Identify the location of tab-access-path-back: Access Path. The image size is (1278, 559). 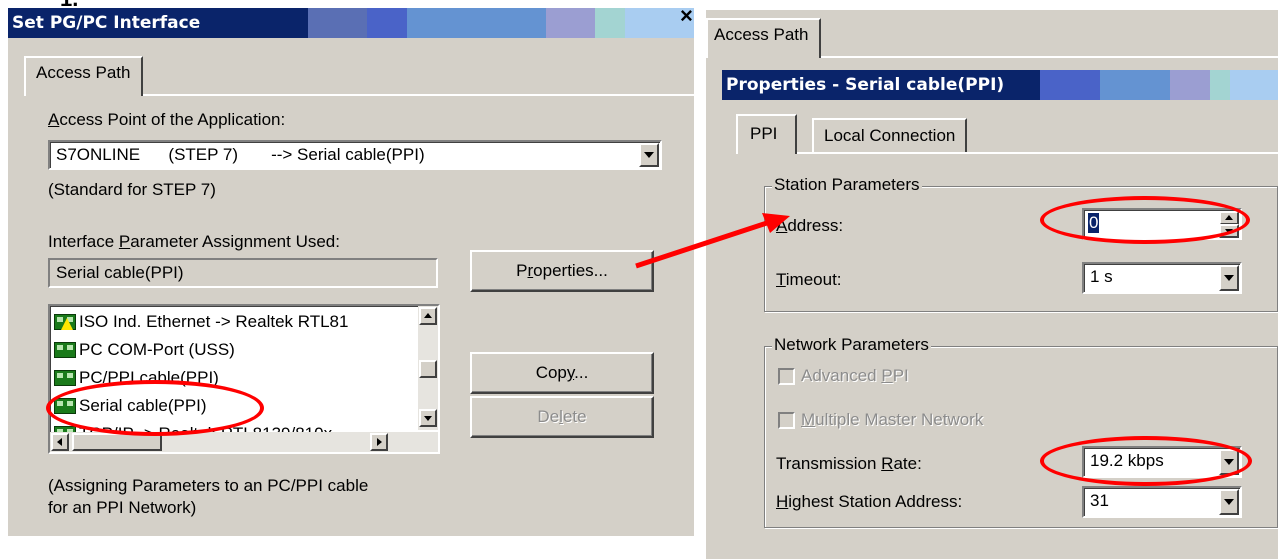
(763, 38).